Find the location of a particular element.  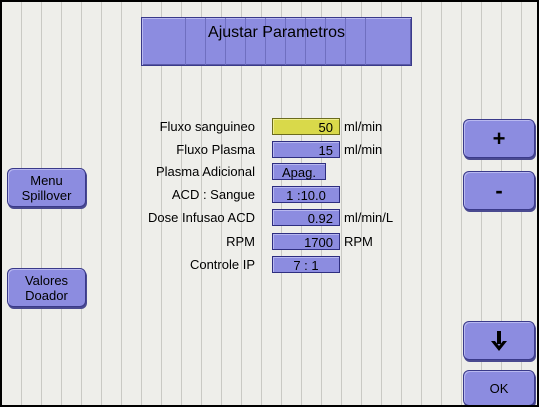

param-value-plasma-flow: 15 is located at coordinates (306, 149).